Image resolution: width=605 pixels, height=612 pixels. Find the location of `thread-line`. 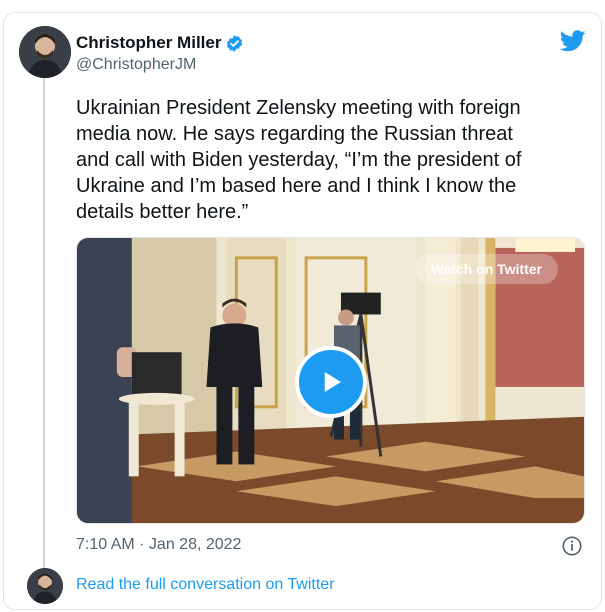

thread-line is located at coordinates (44, 324).